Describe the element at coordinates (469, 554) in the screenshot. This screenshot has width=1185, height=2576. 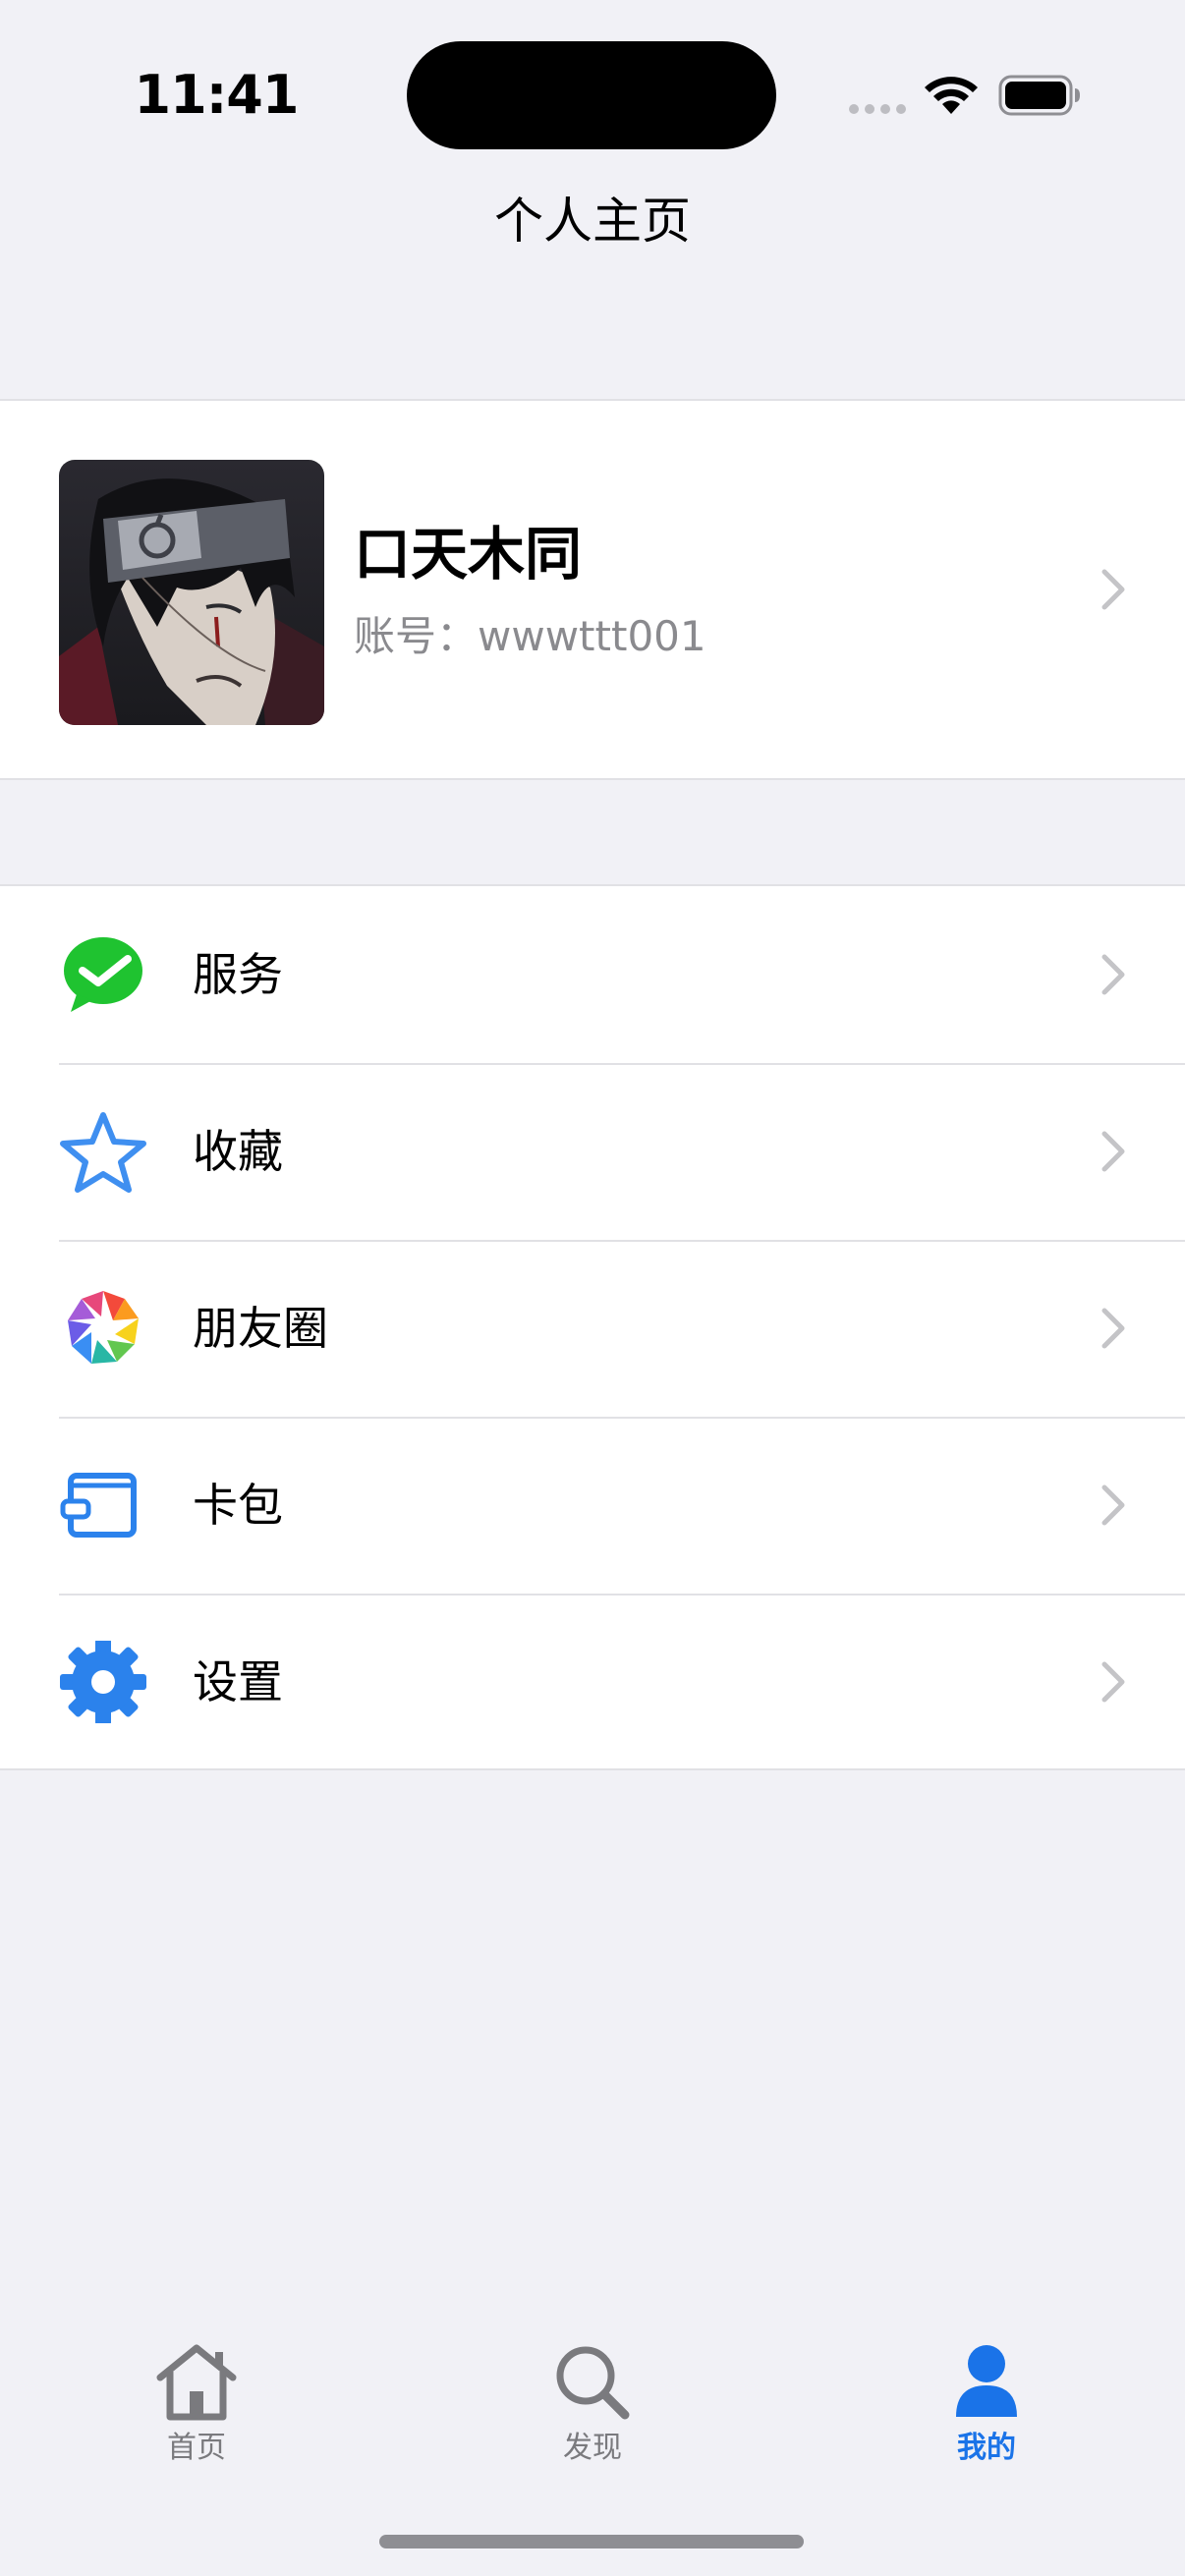
I see `profile-name: 口天木同` at that location.